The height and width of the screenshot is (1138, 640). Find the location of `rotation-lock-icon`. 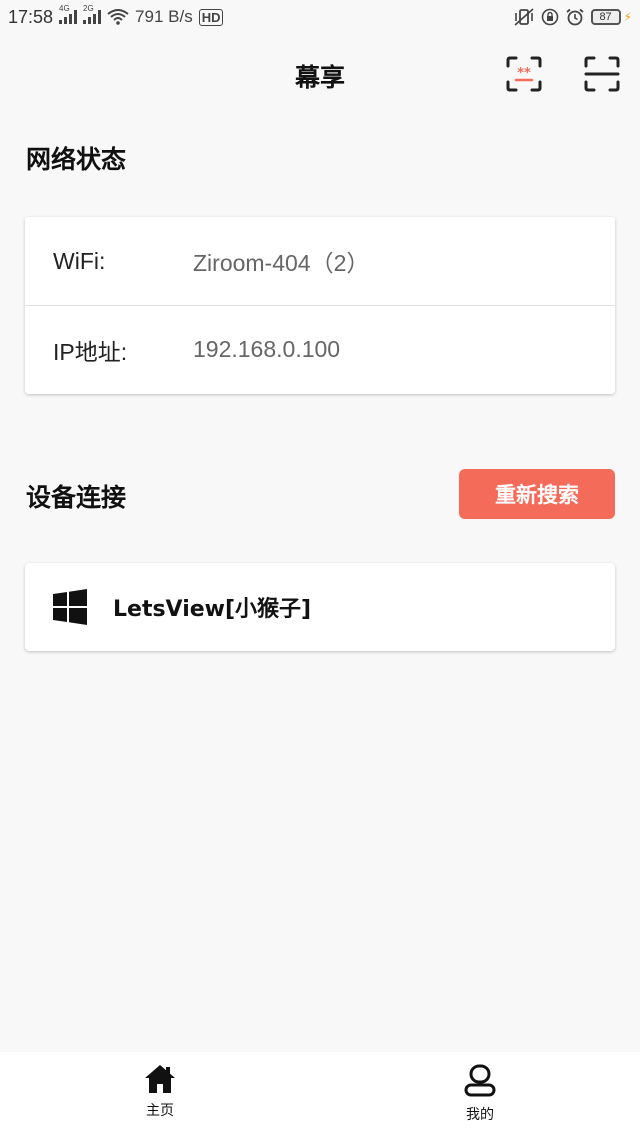

rotation-lock-icon is located at coordinates (549, 17).